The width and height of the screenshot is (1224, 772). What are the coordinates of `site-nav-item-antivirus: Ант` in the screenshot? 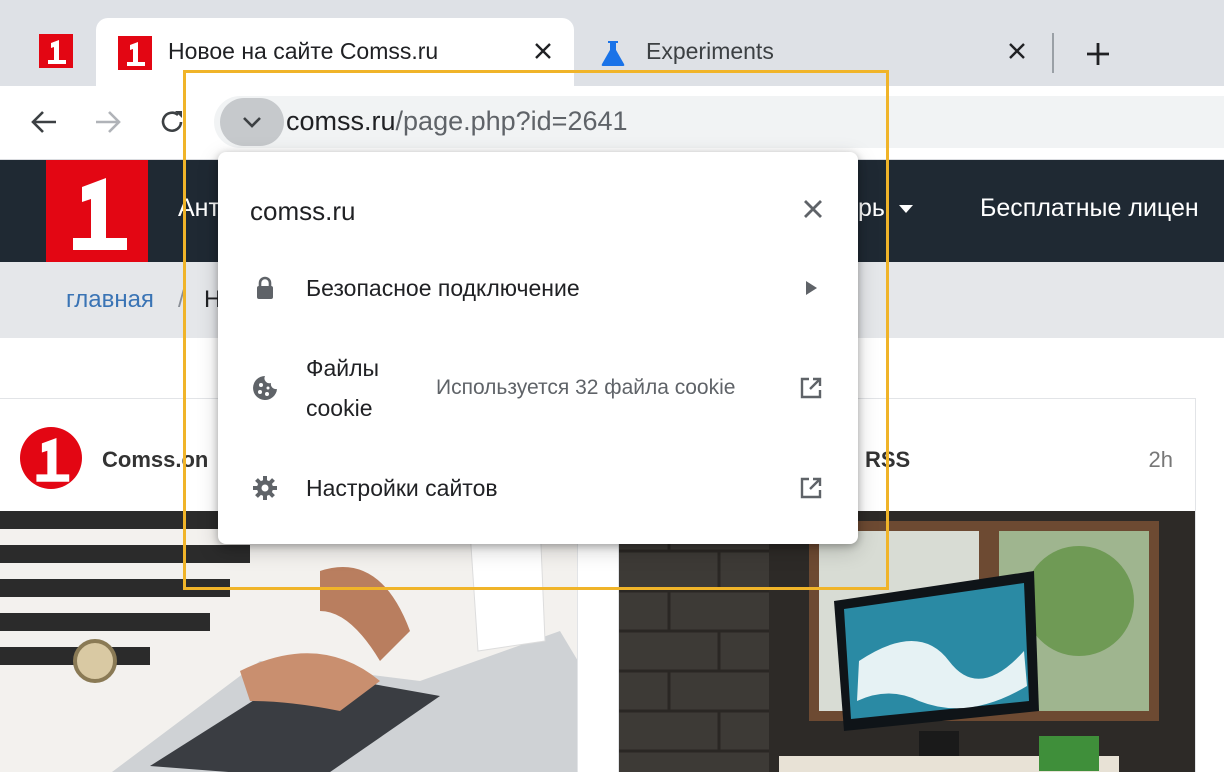 It's located at (199, 208).